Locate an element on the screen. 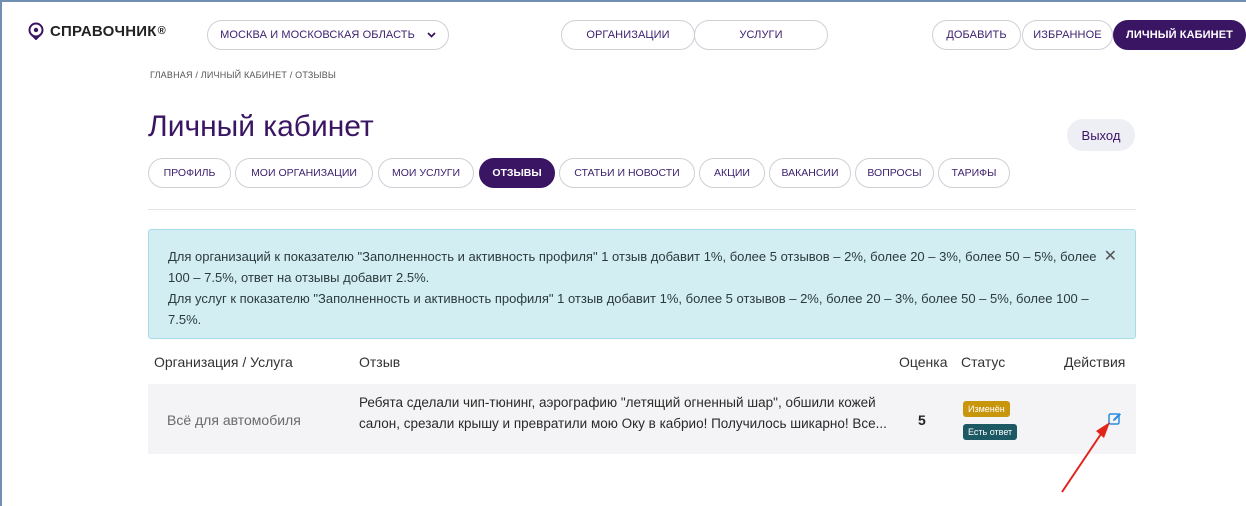 The width and height of the screenshot is (1246, 506). add-button: ДОБАВИТЬ is located at coordinates (976, 35).